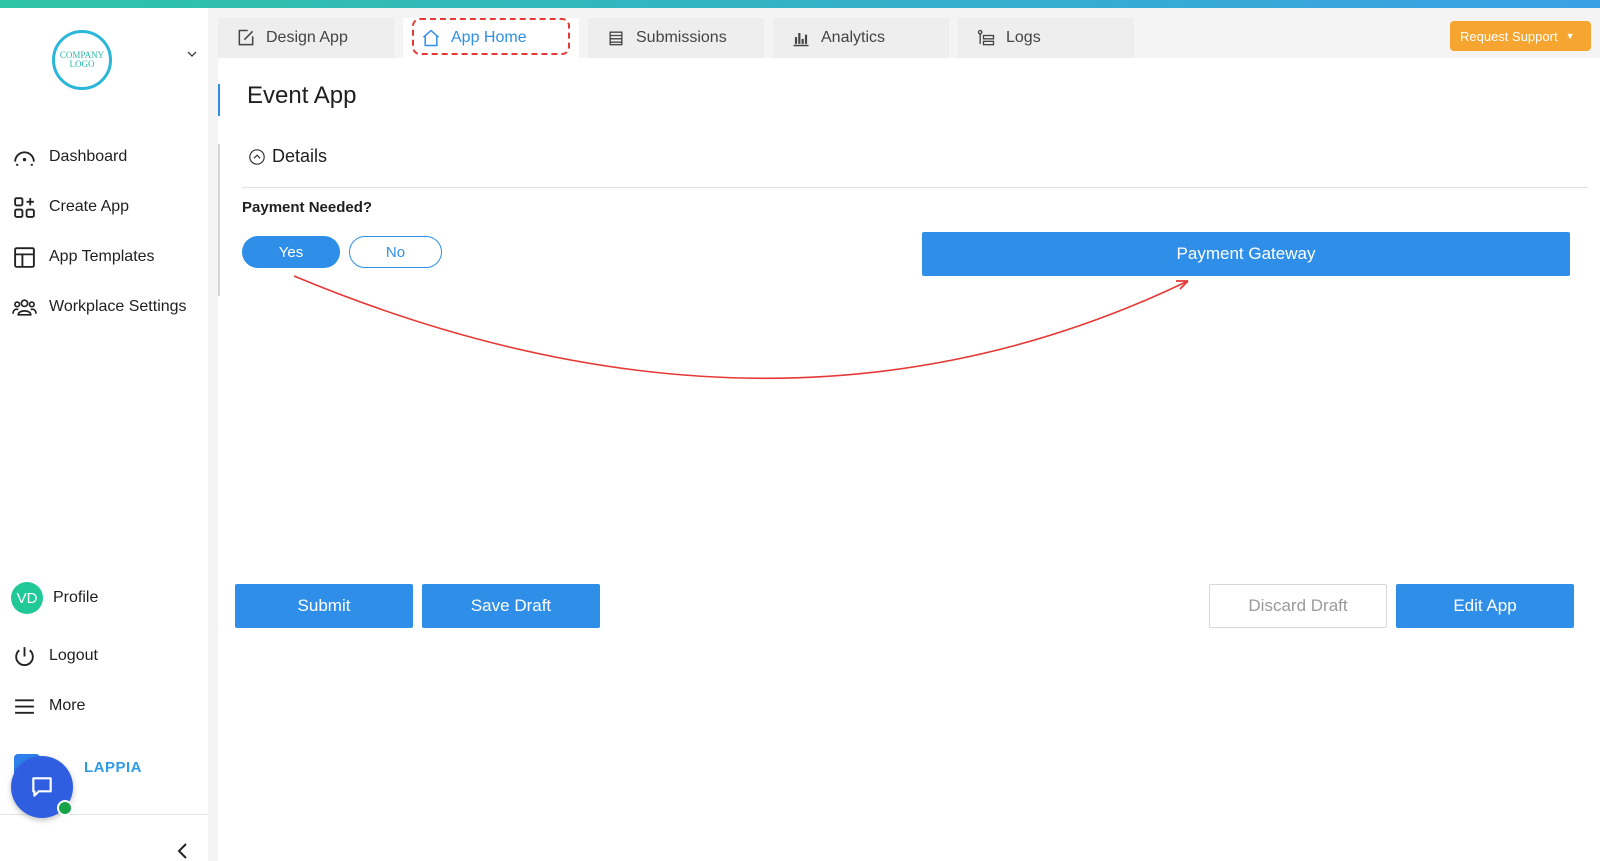 The height and width of the screenshot is (861, 1600). What do you see at coordinates (76, 597) in the screenshot?
I see `sidebar-item-label: Profile` at bounding box center [76, 597].